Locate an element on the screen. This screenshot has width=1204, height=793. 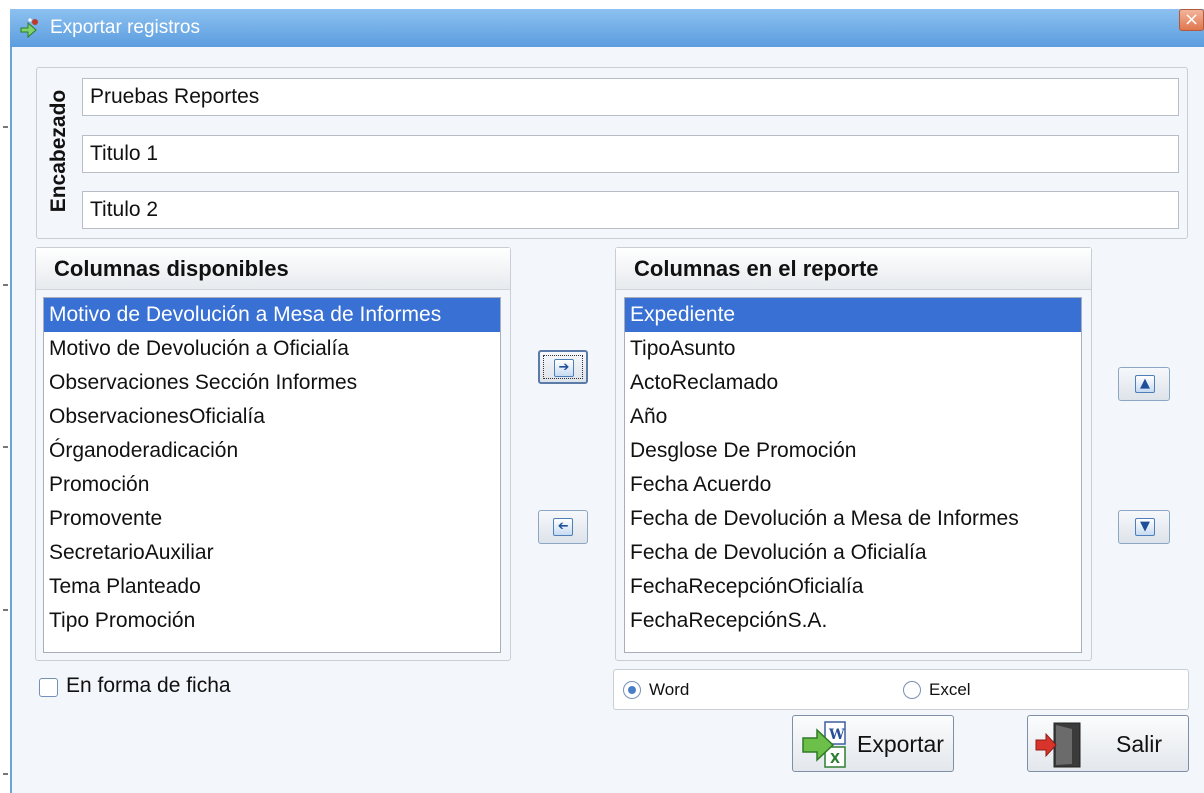
title-bar: Exportar registros is located at coordinates (607, 28).